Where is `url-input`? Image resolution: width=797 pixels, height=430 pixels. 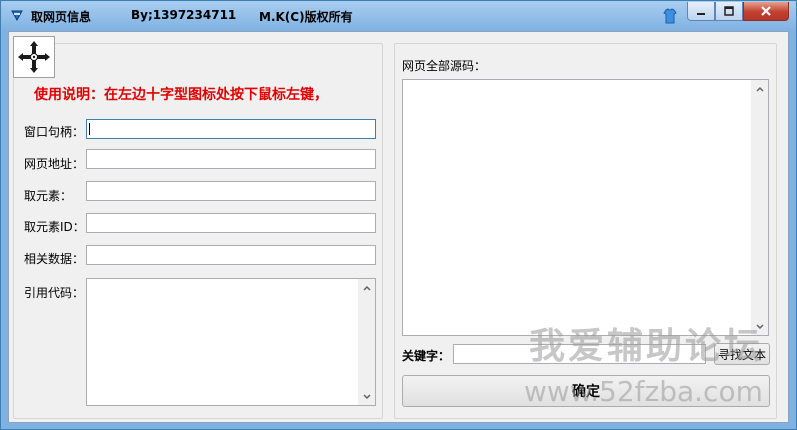
url-input is located at coordinates (231, 159).